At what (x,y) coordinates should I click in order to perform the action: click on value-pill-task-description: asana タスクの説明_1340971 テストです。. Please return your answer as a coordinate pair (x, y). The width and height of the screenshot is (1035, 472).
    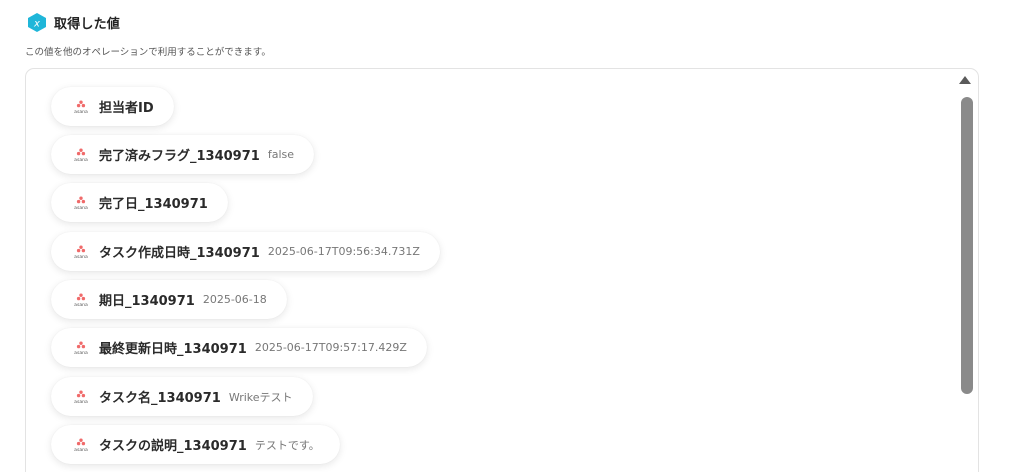
    Looking at the image, I should click on (195, 444).